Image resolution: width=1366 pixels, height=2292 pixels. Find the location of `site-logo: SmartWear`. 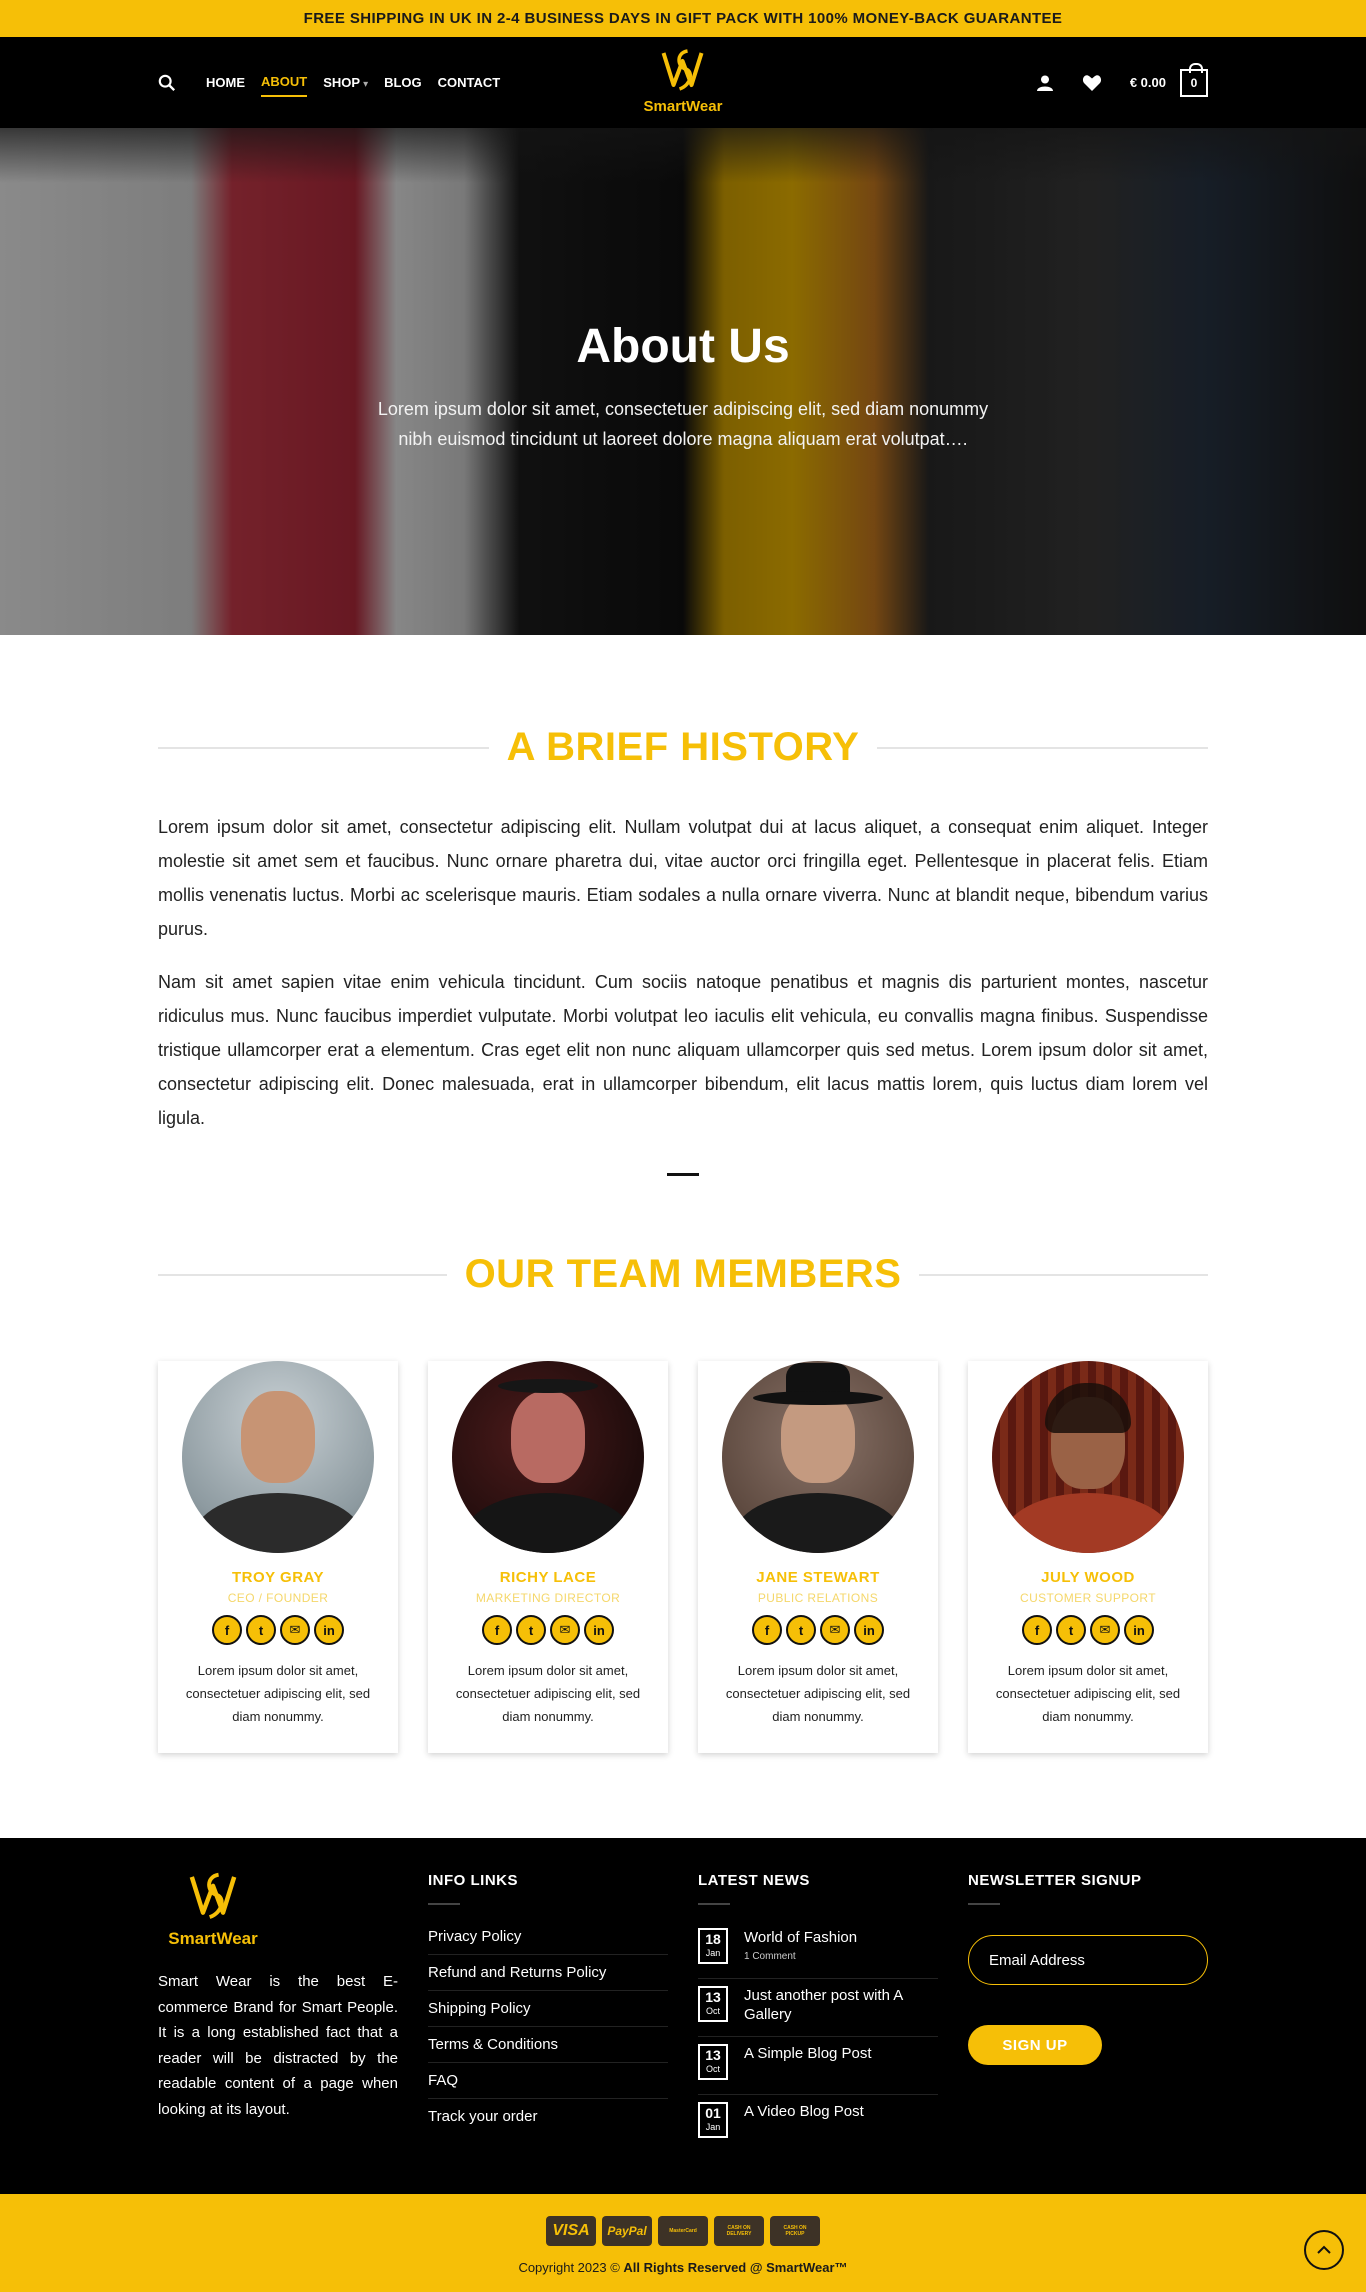

site-logo: SmartWear is located at coordinates (683, 80).